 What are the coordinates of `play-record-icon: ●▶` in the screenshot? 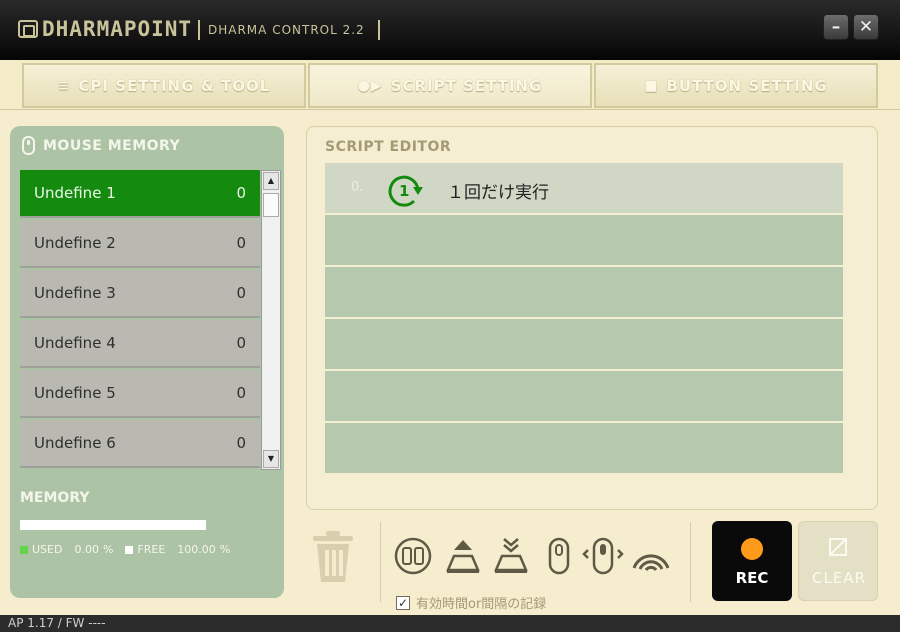 It's located at (370, 85).